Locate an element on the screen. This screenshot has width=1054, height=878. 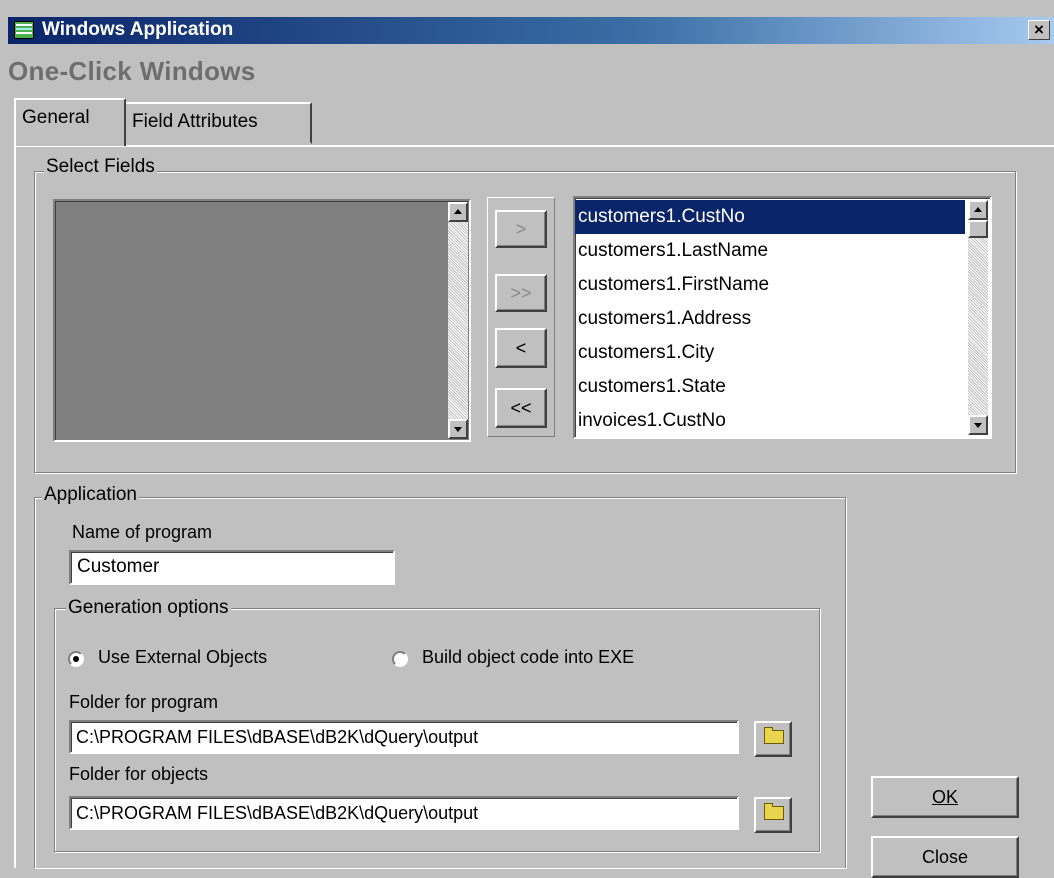
close-button: Close is located at coordinates (945, 857).